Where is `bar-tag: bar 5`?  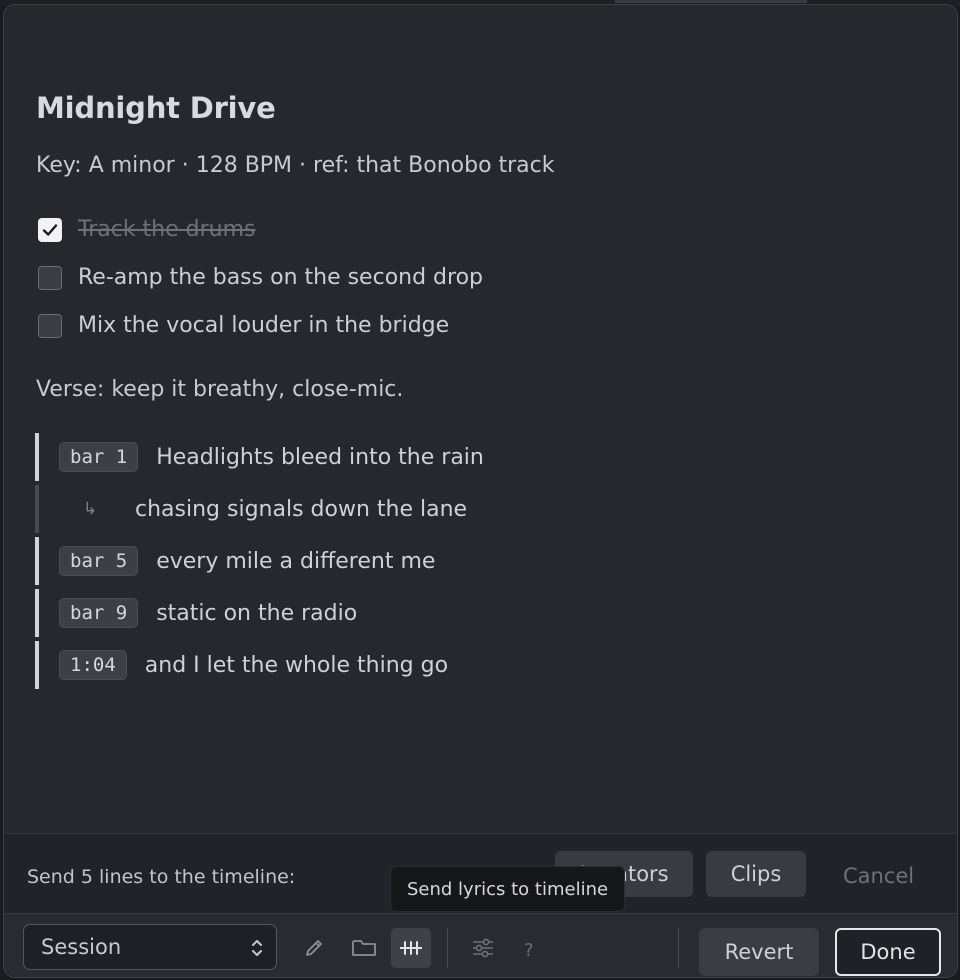 bar-tag: bar 5 is located at coordinates (99, 561).